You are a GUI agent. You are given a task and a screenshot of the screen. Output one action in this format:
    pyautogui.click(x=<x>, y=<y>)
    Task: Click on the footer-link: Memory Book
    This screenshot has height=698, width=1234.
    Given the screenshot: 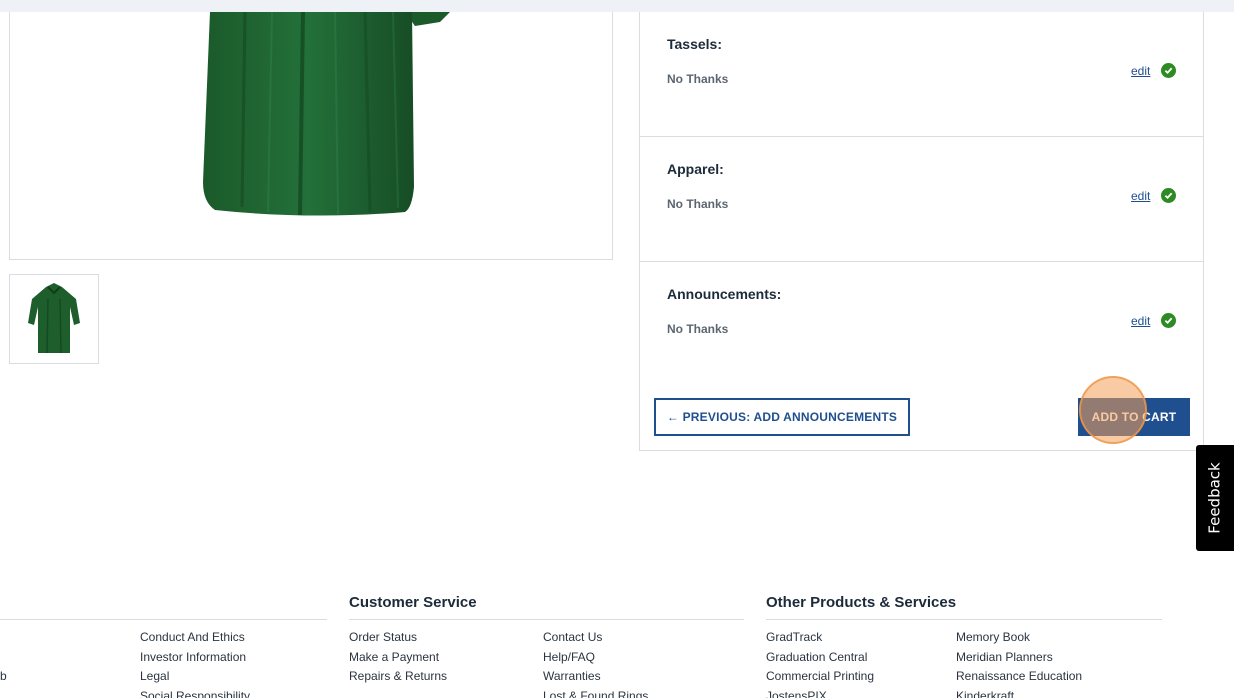 What is the action you would take?
    pyautogui.click(x=1019, y=638)
    